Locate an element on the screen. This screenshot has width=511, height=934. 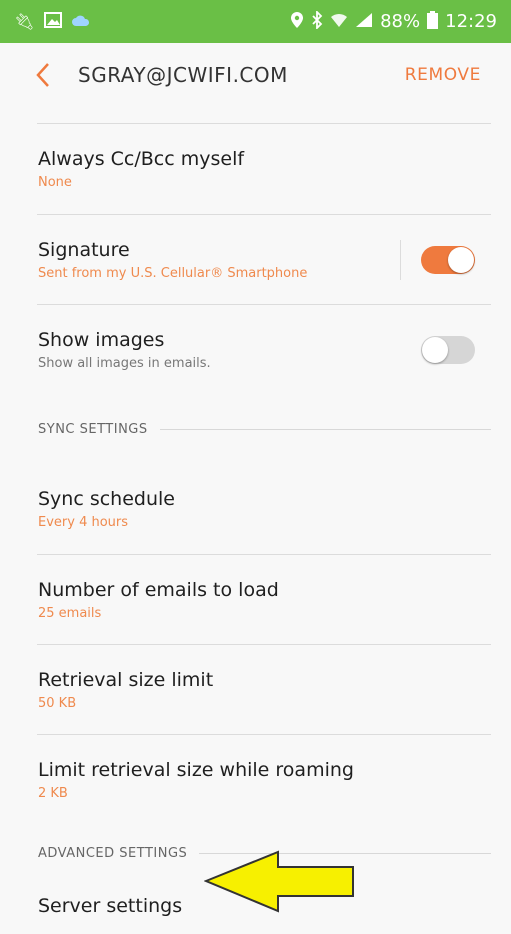
emails-to-load-row: Number of emails to load 25 emails is located at coordinates (255, 599).